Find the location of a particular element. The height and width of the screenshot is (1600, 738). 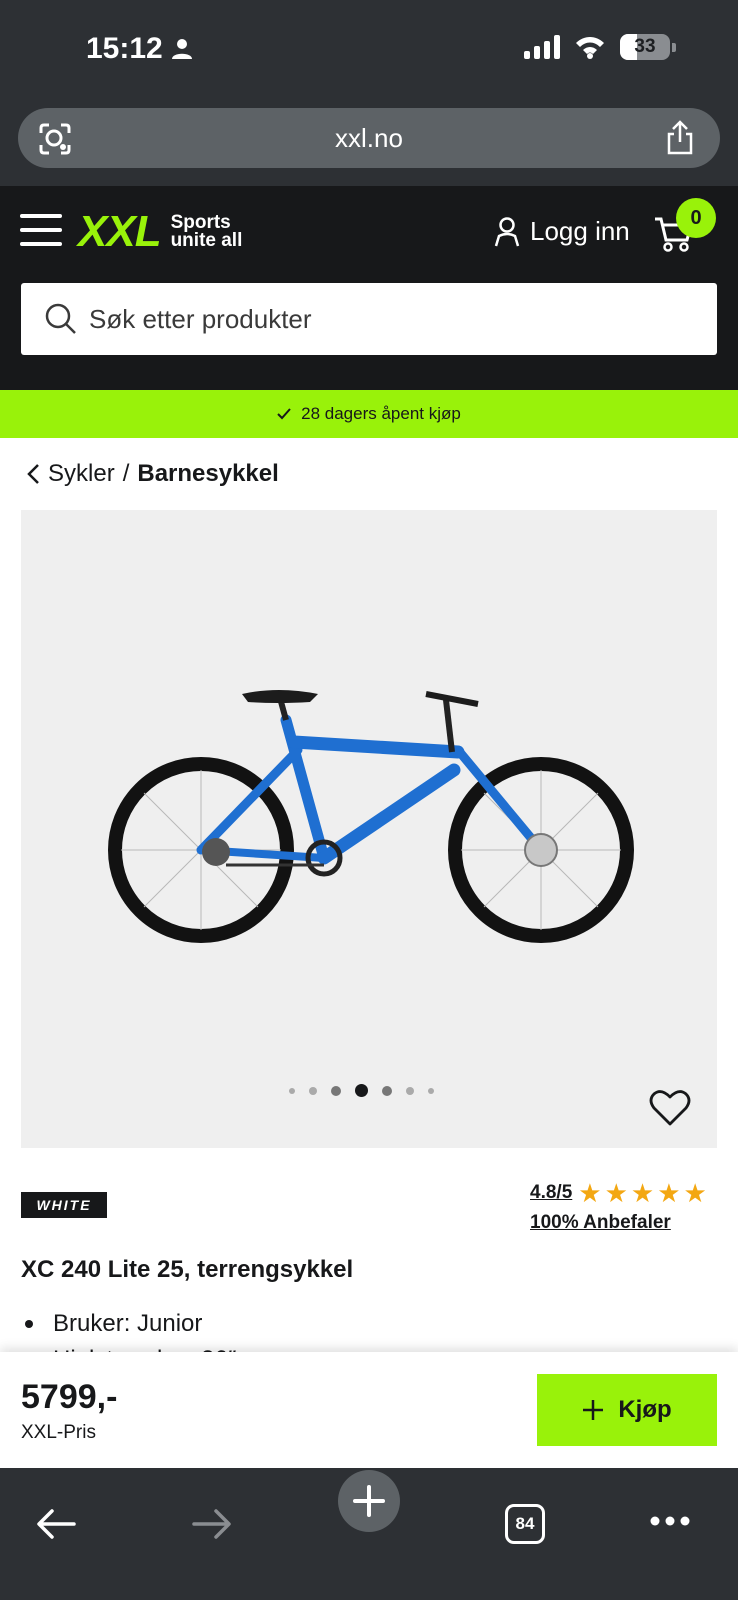

buy-bar: 5799,- XXL-Pris Kjøp is located at coordinates (369, 1410).